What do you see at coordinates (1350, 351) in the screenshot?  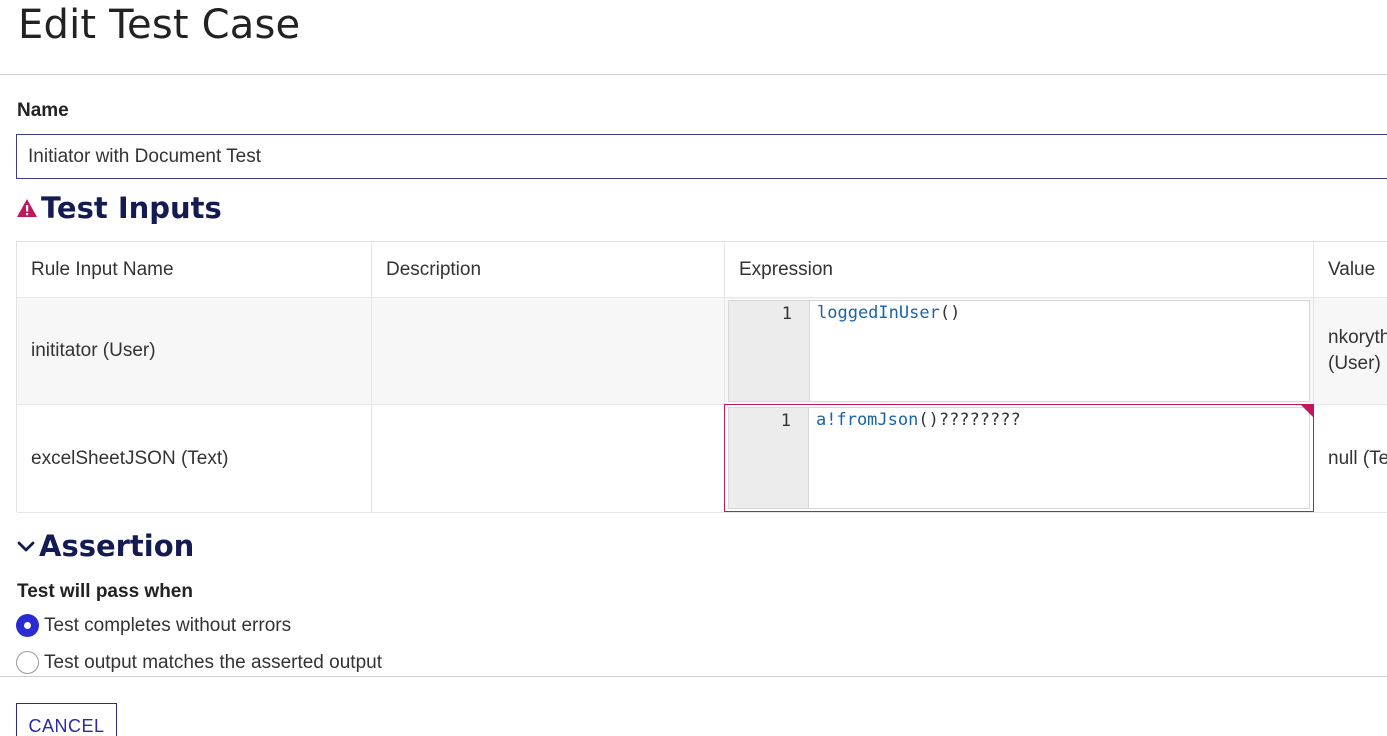 I see `value-cell: nkoryth (User)` at bounding box center [1350, 351].